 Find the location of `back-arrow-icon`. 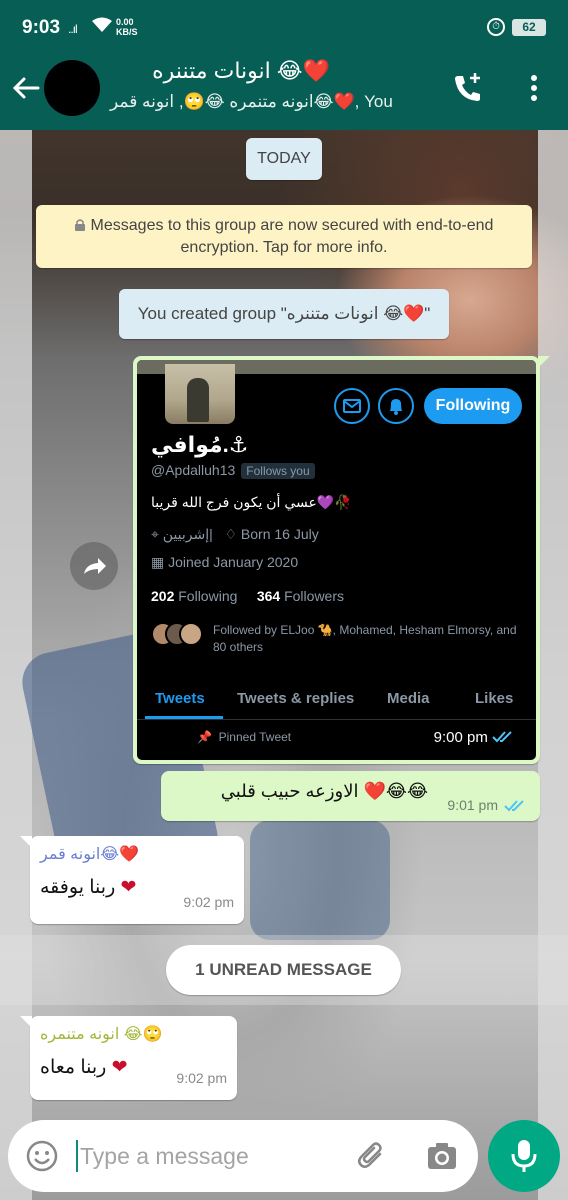

back-arrow-icon is located at coordinates (26, 88).